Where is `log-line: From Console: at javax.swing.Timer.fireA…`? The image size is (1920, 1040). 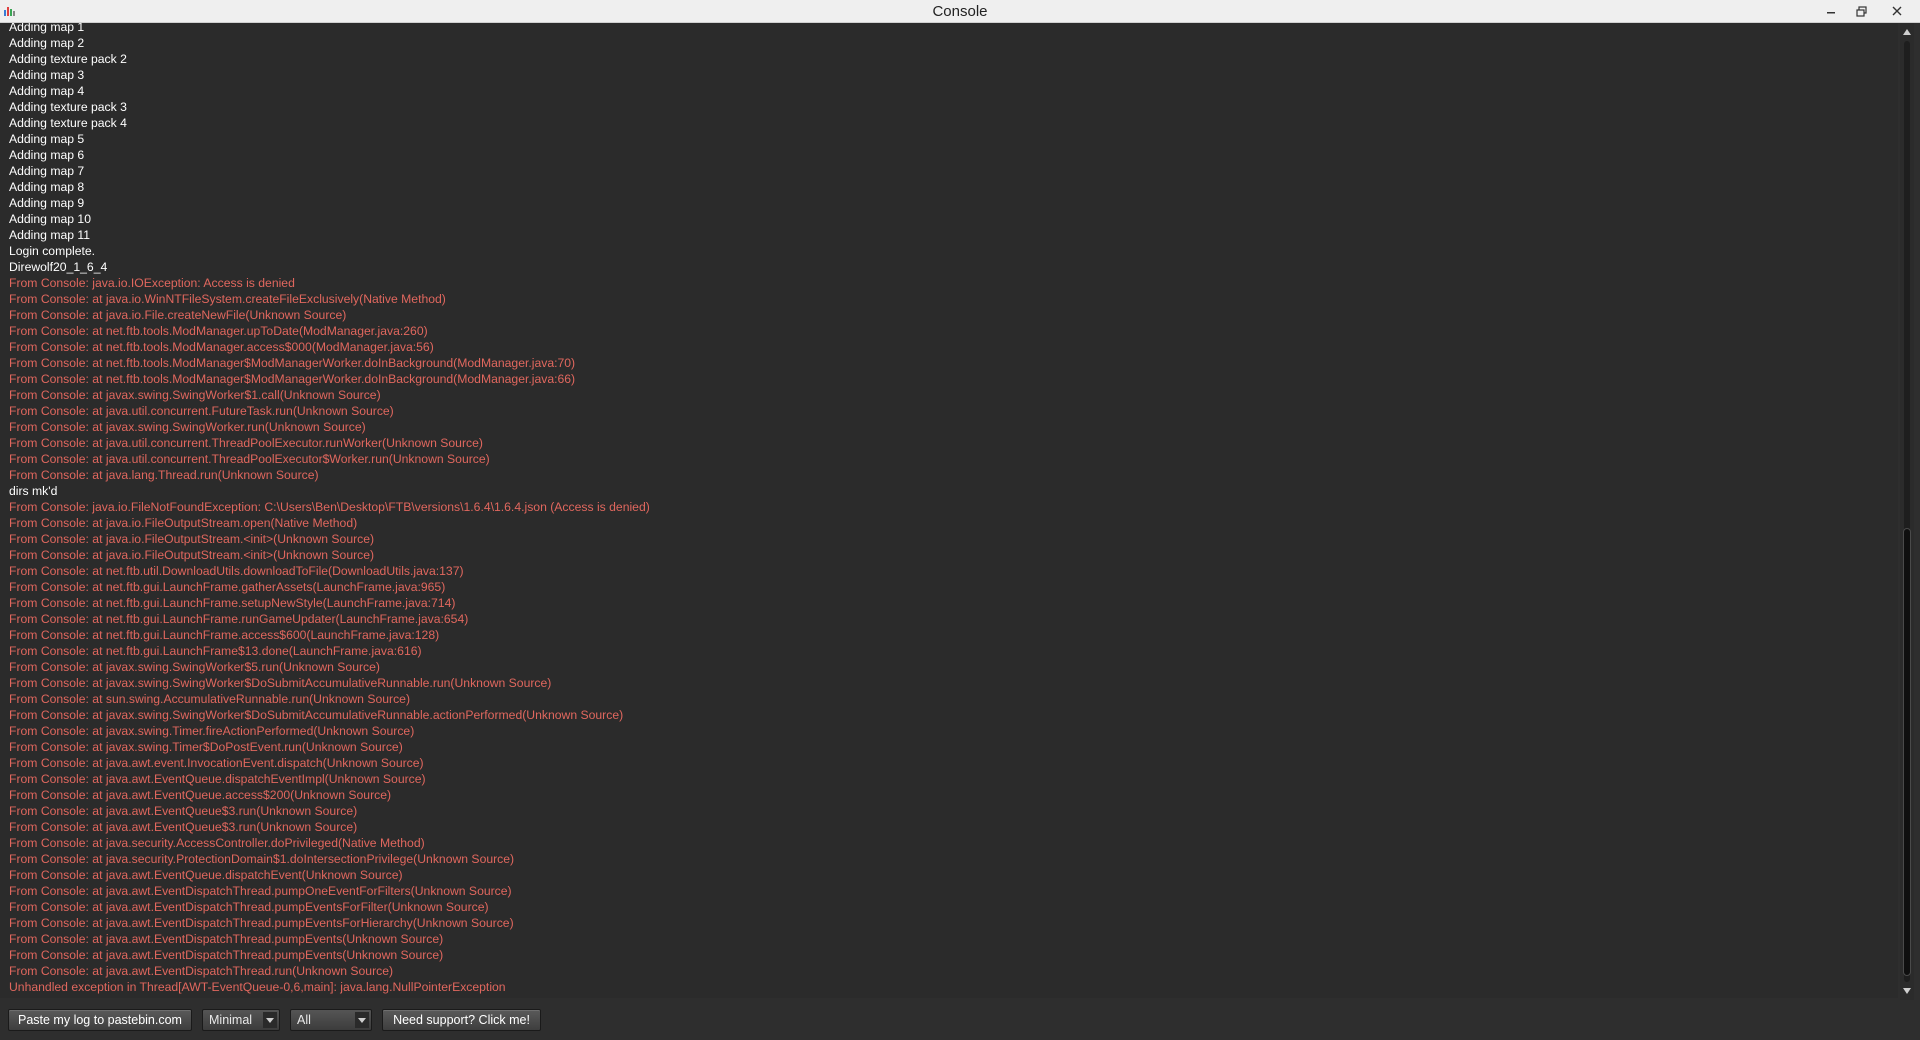
log-line: From Console: at javax.swing.Timer.fireA… is located at coordinates (212, 731).